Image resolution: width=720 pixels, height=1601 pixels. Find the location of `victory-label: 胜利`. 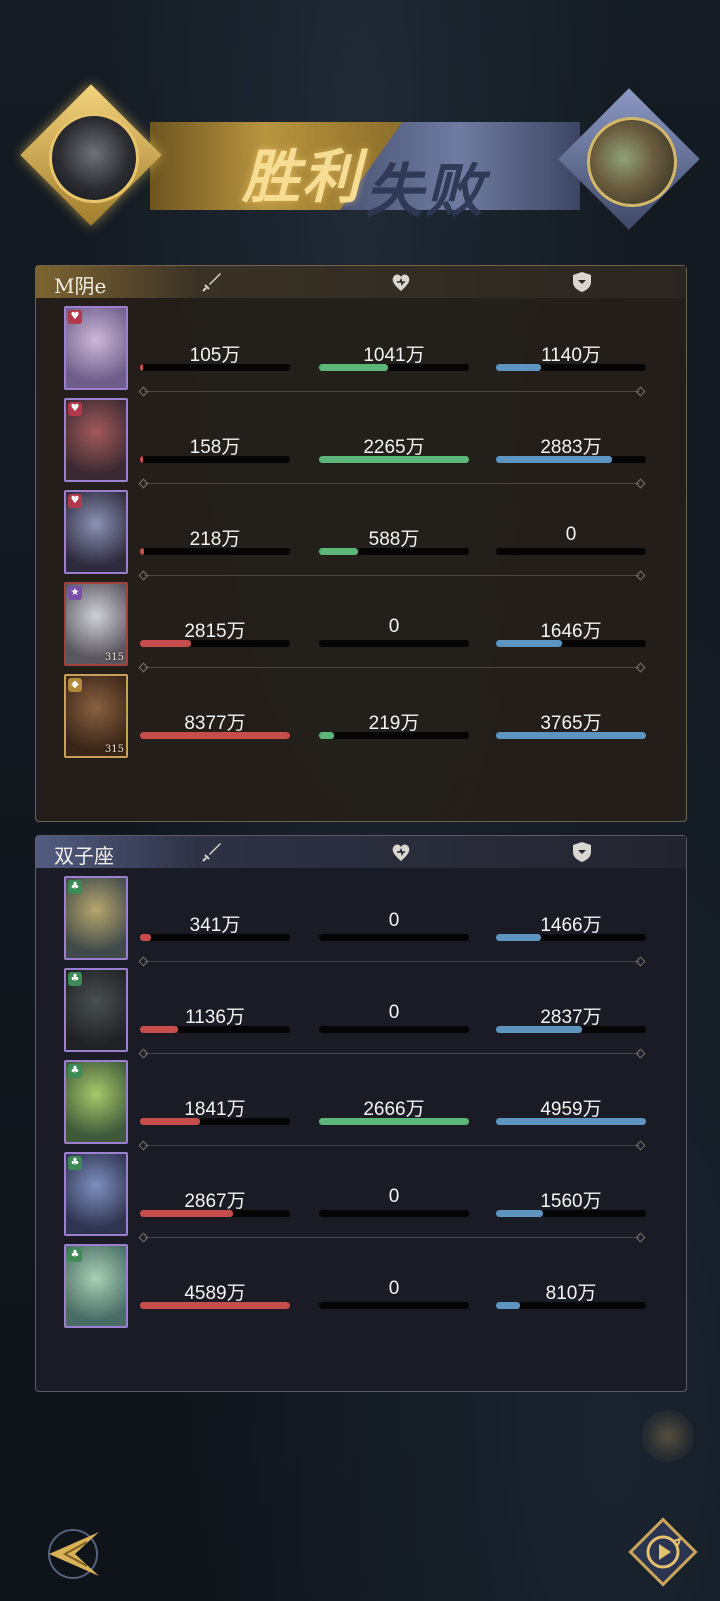

victory-label: 胜利 is located at coordinates (302, 177).